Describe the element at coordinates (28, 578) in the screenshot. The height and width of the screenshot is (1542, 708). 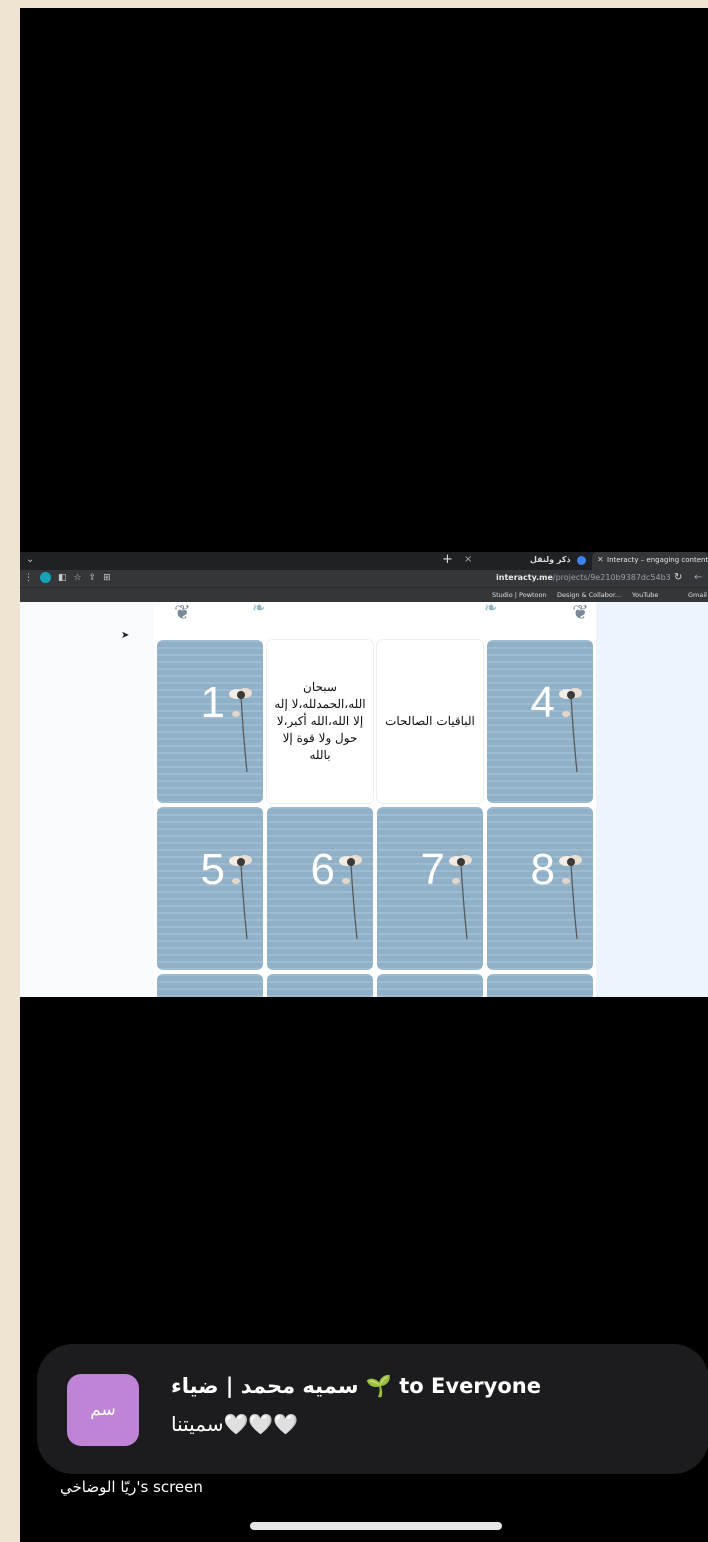
I see `menu-kebab-icon: ⋮` at that location.